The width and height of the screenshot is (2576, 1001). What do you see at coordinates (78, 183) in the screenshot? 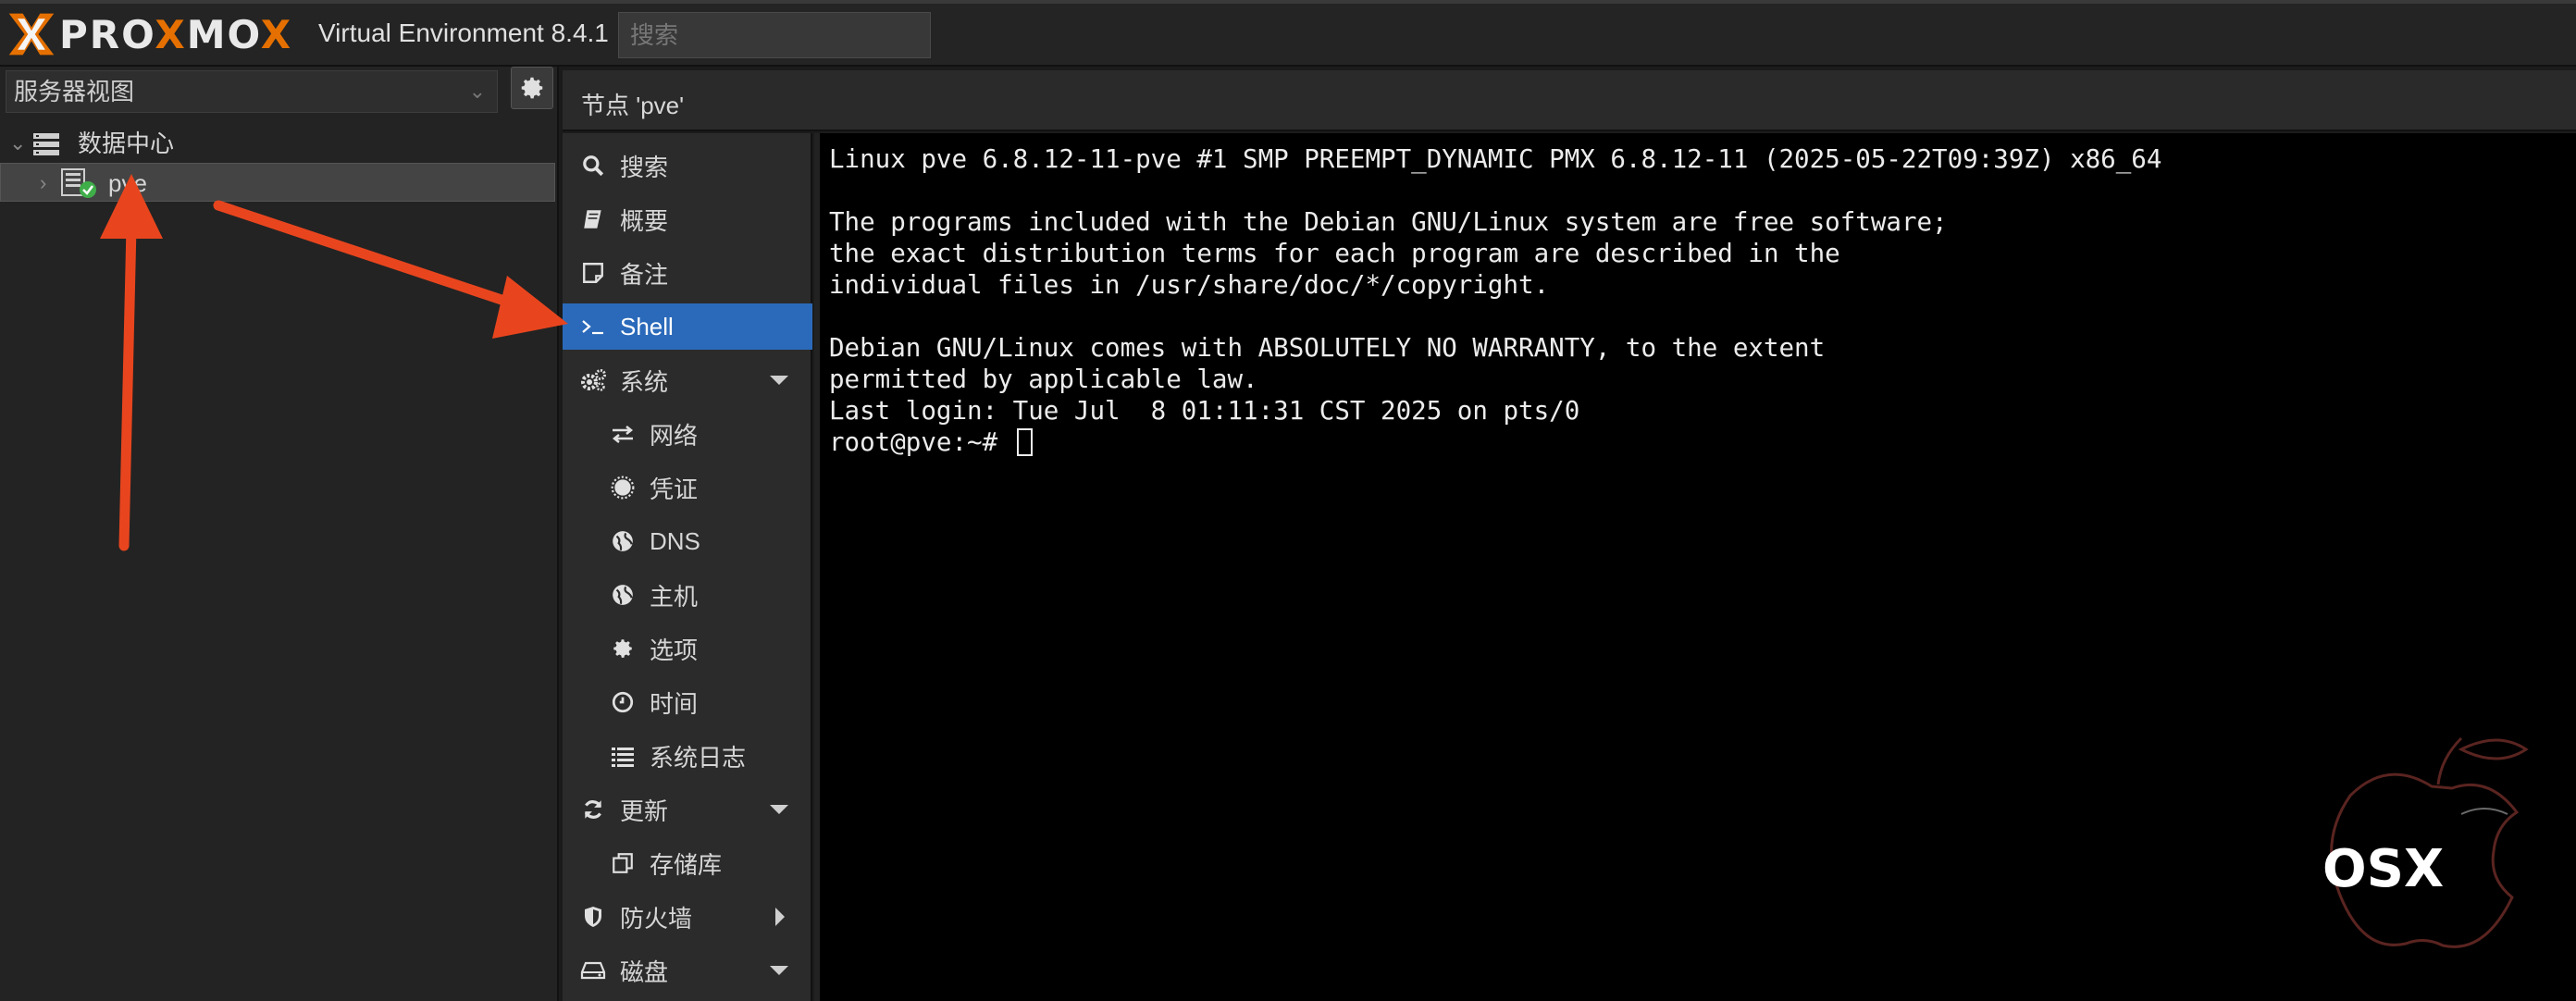
I see `server-online-icon` at bounding box center [78, 183].